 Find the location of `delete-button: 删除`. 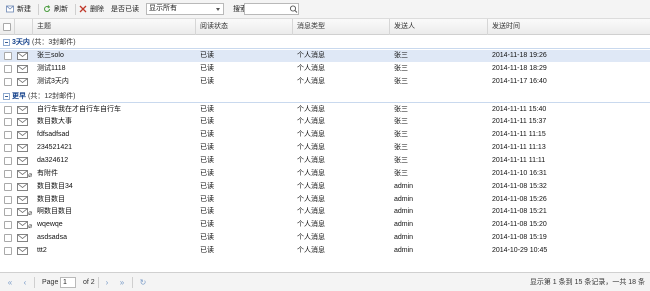

delete-button: 删除 is located at coordinates (97, 9).